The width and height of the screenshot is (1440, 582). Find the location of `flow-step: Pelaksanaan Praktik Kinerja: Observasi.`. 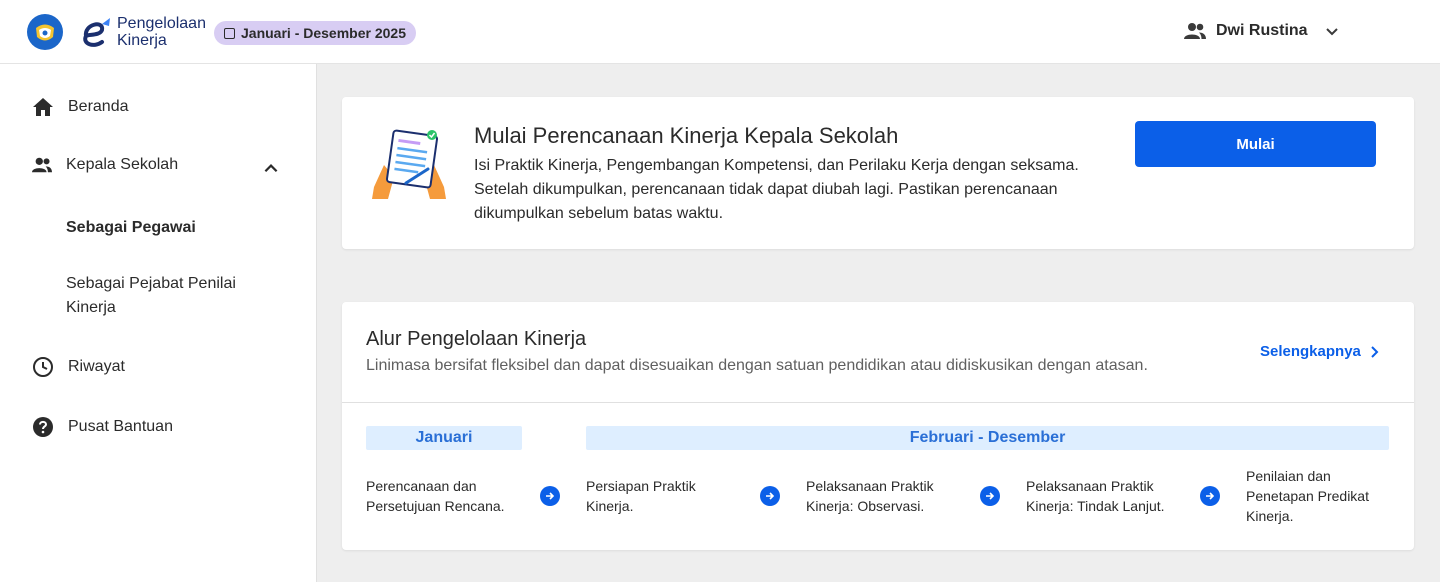

flow-step: Pelaksanaan Praktik Kinerja: Observasi. is located at coordinates (870, 496).